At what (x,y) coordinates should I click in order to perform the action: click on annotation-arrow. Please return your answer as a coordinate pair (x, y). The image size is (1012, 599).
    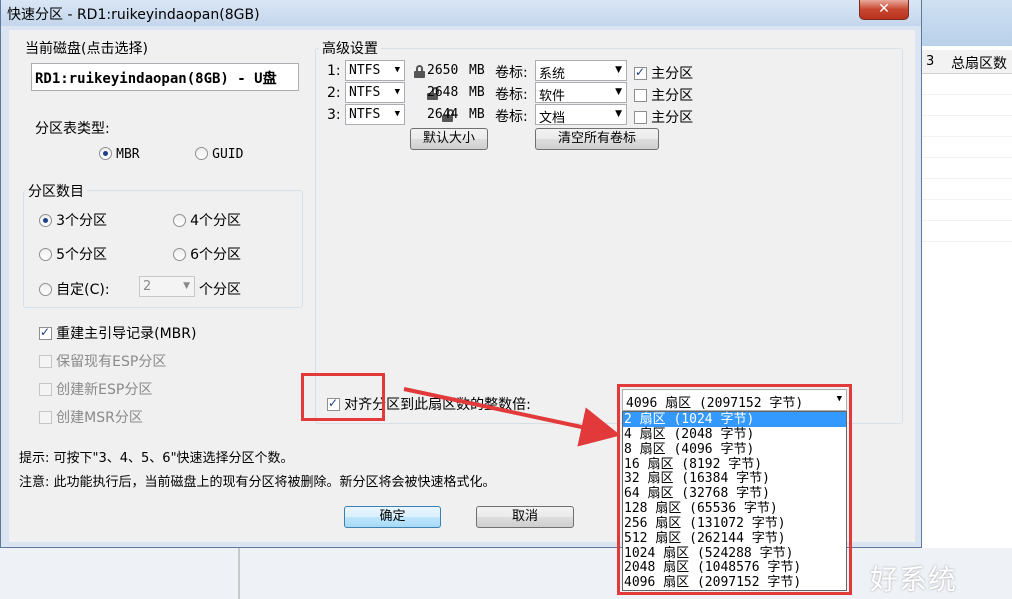
    Looking at the image, I should click on (512, 417).